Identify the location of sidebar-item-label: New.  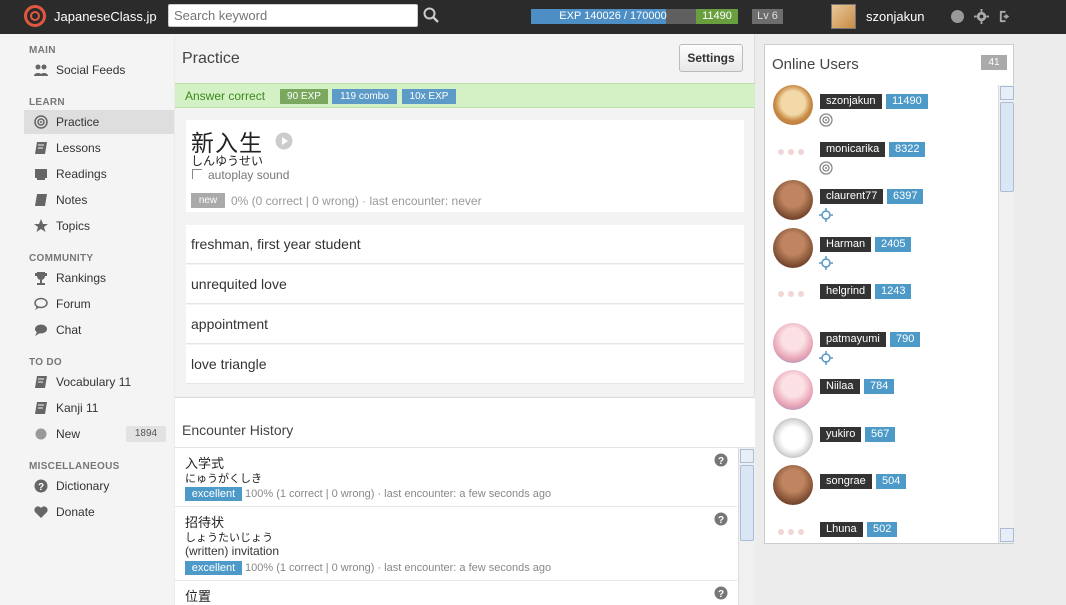
(68, 434).